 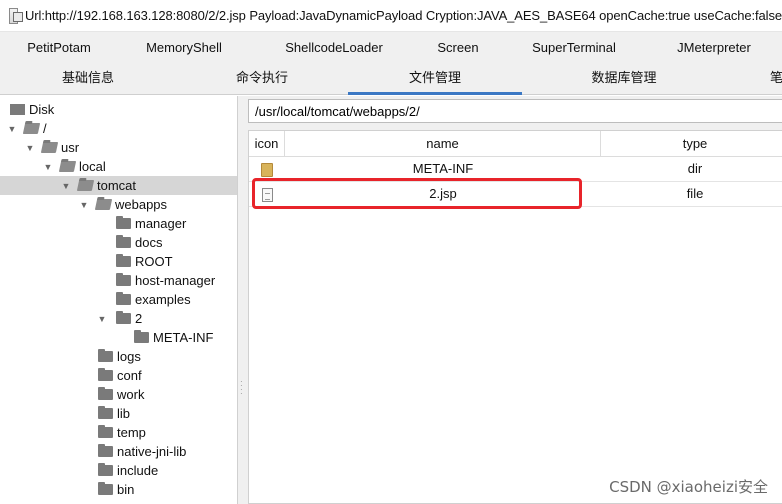 I want to click on tab-shellcodeloader: ShellcodeLoader, so click(x=334, y=47).